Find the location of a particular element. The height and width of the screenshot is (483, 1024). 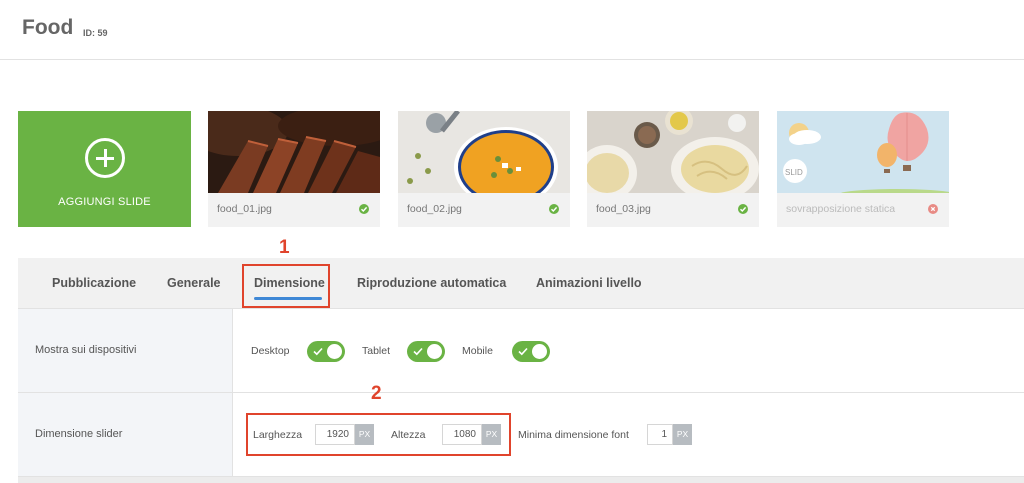

slide-filename: food_02.jpg is located at coordinates (434, 209).